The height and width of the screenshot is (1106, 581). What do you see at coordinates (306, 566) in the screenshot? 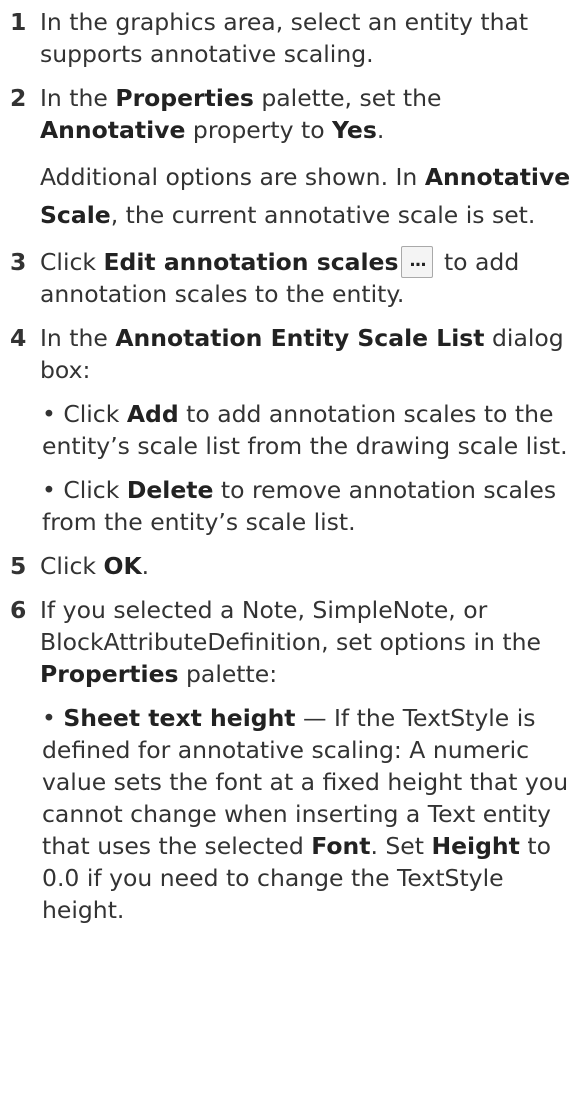
I see `step-text: Click OK.` at bounding box center [306, 566].